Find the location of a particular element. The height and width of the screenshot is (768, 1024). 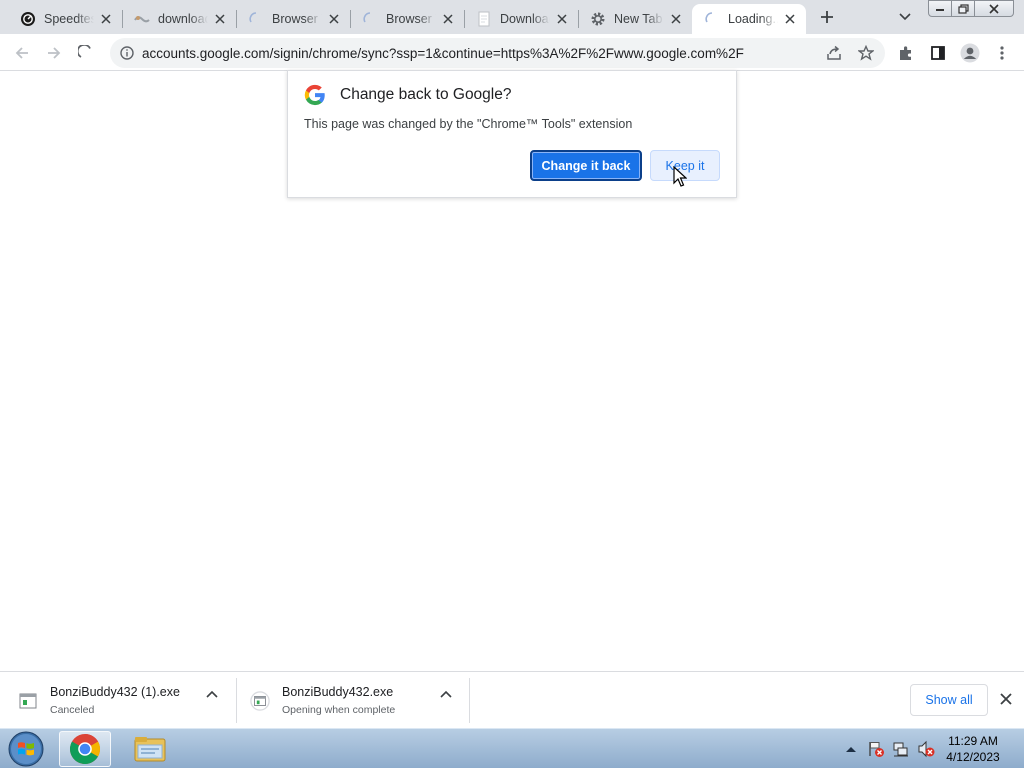

show-hidden-icons-button is located at coordinates (851, 749).